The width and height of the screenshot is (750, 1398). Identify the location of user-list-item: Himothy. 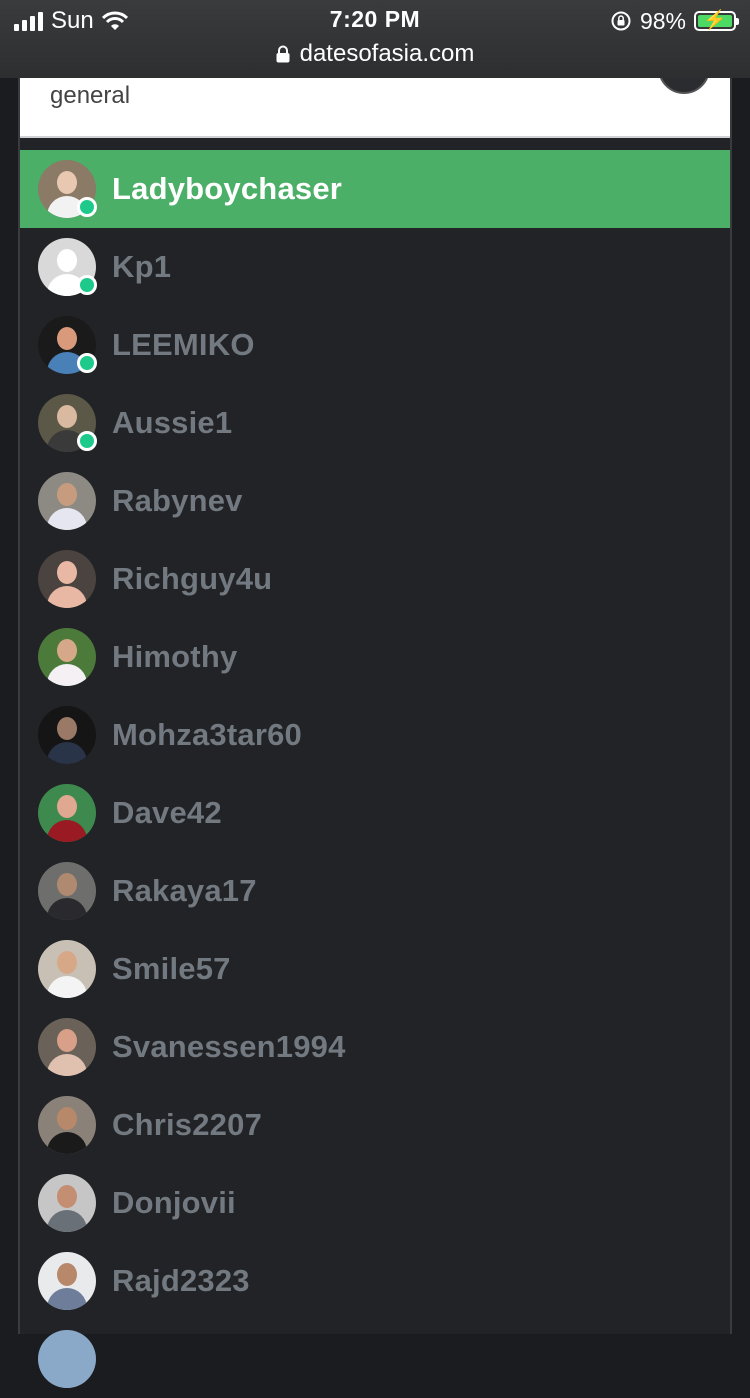
(375, 657).